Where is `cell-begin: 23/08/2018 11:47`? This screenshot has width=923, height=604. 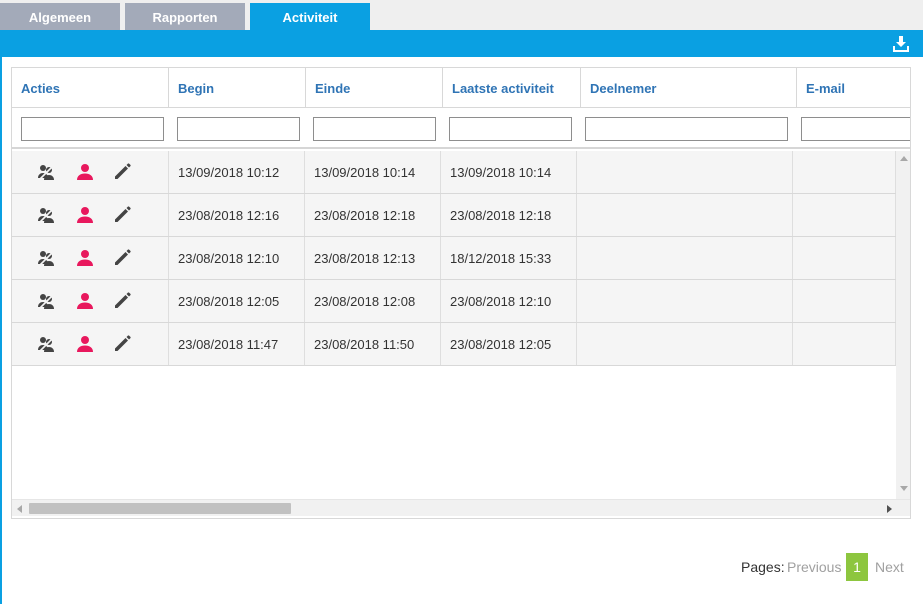 cell-begin: 23/08/2018 11:47 is located at coordinates (237, 344).